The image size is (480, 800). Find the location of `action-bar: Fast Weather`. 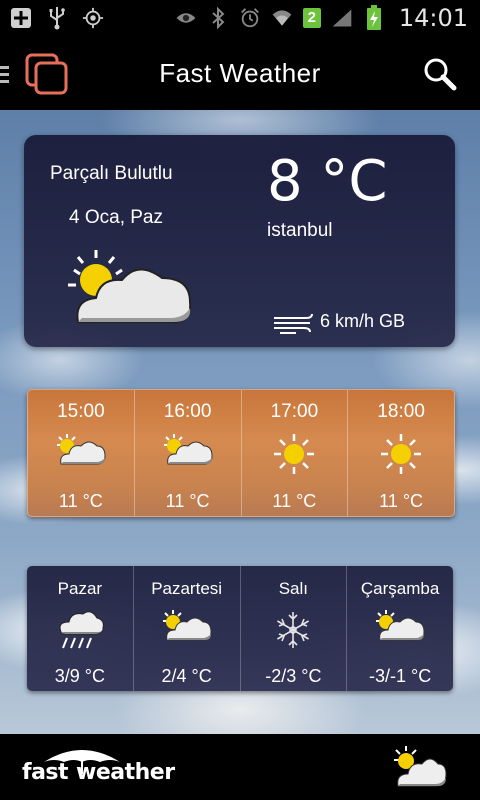

action-bar: Fast Weather is located at coordinates (240, 74).